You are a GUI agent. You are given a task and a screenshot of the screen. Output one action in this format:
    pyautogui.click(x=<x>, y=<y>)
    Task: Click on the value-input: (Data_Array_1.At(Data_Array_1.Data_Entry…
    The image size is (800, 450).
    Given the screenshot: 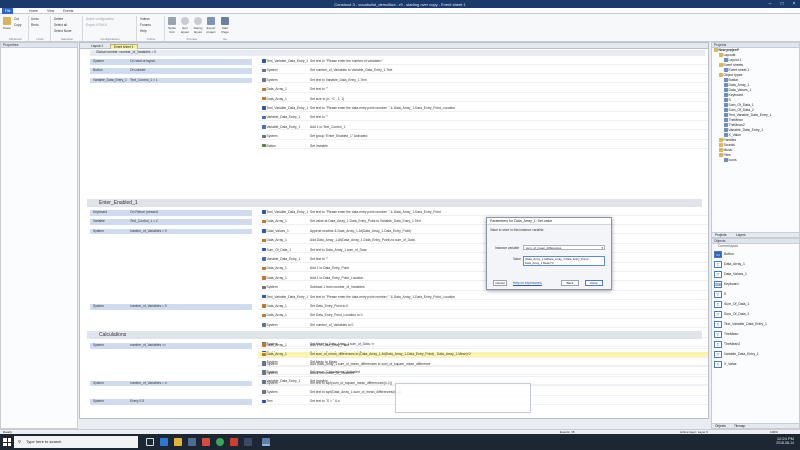 What is the action you would take?
    pyautogui.click(x=564, y=261)
    